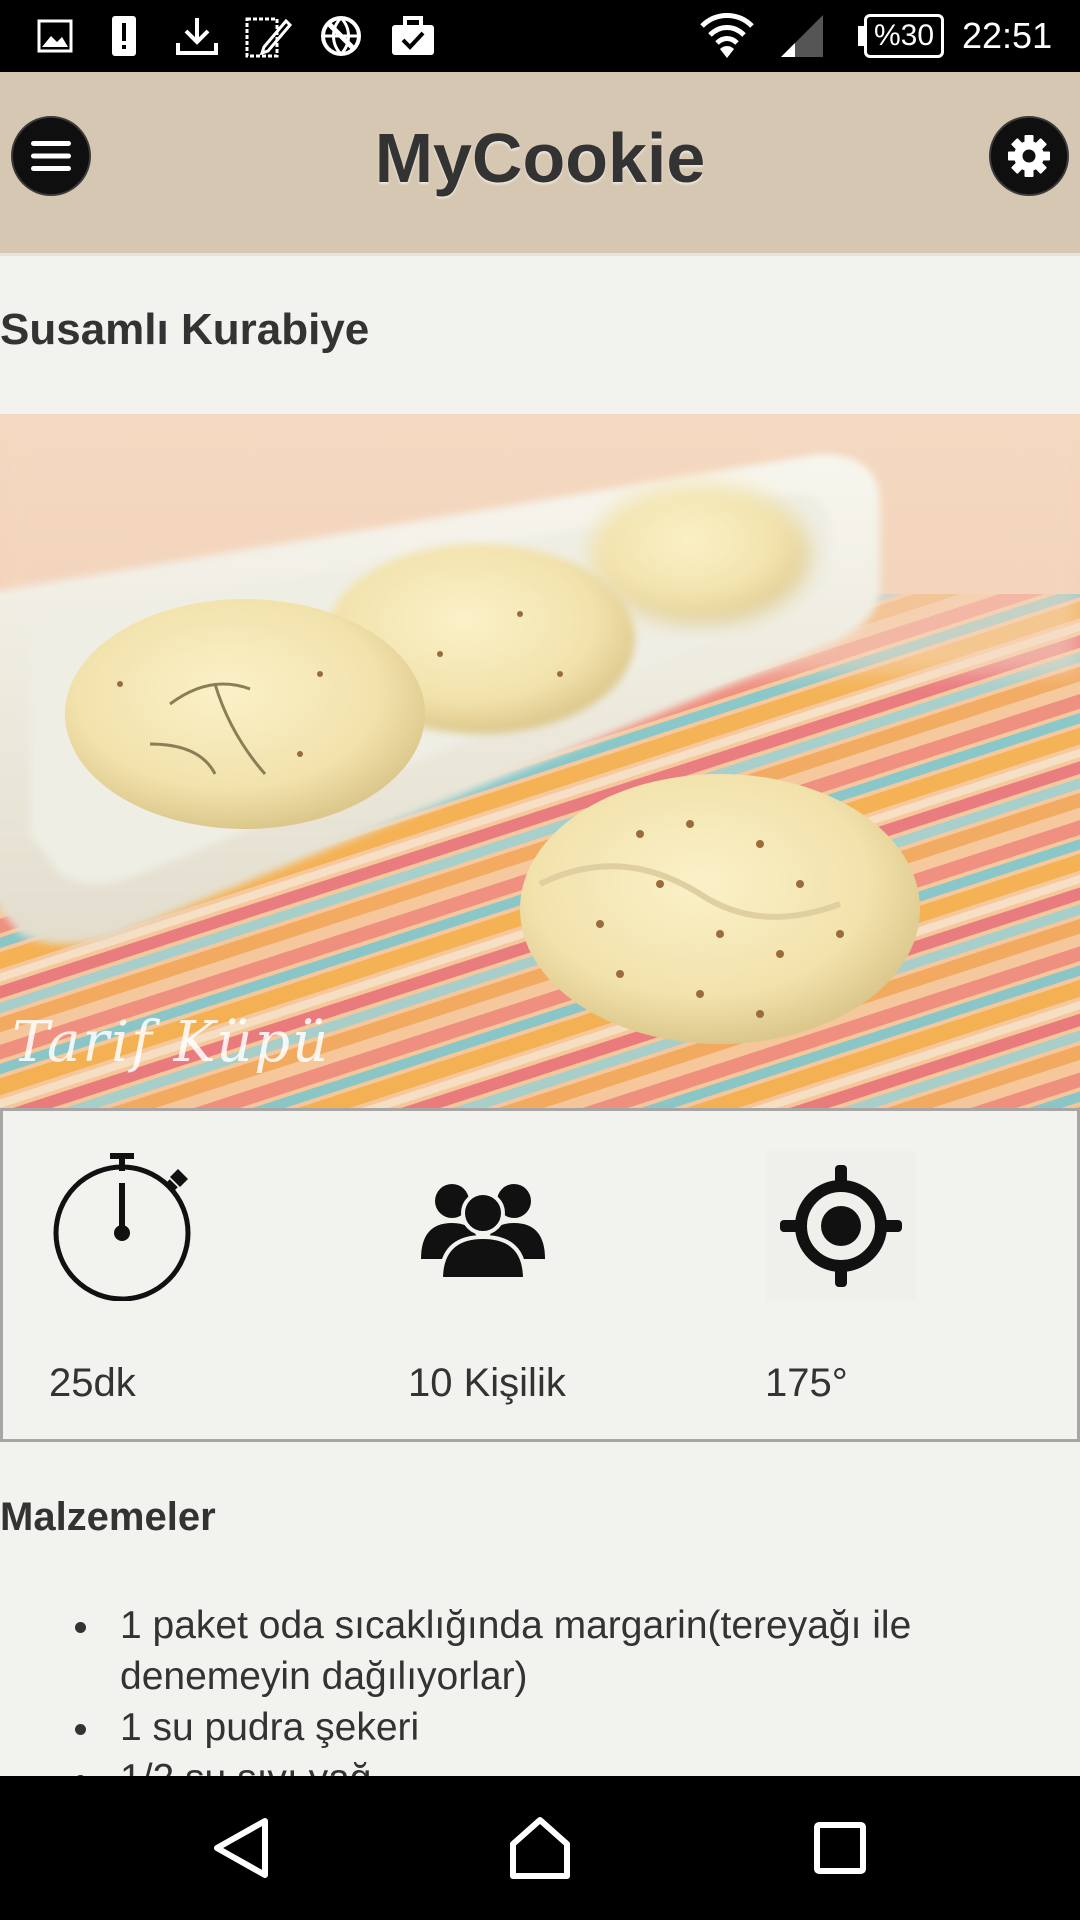  What do you see at coordinates (413, 36) in the screenshot?
I see `briefcase-check-icon` at bounding box center [413, 36].